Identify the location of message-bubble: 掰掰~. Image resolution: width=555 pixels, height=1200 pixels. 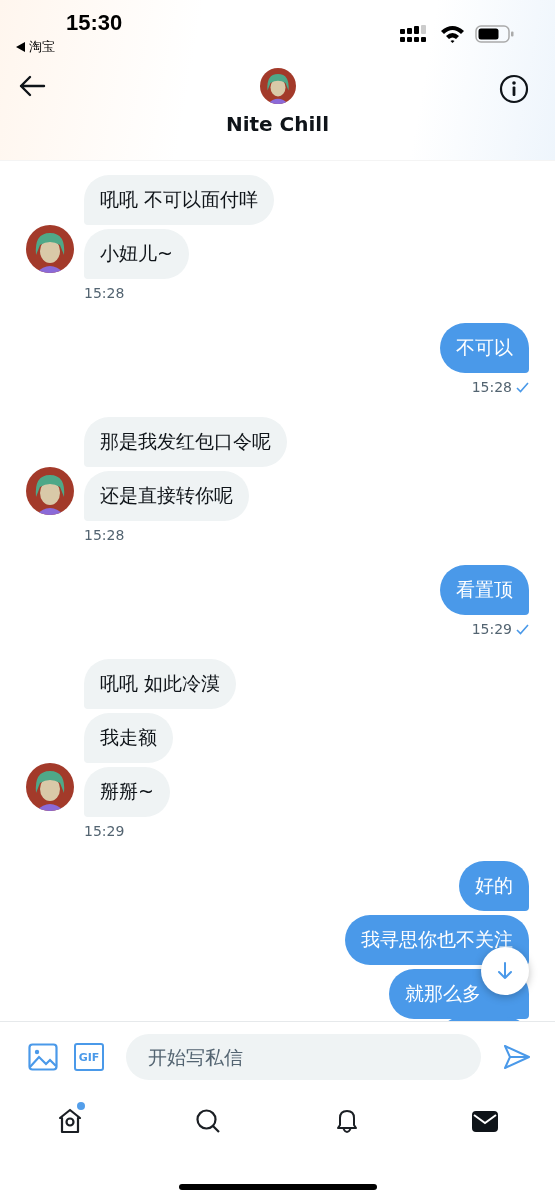
(127, 792).